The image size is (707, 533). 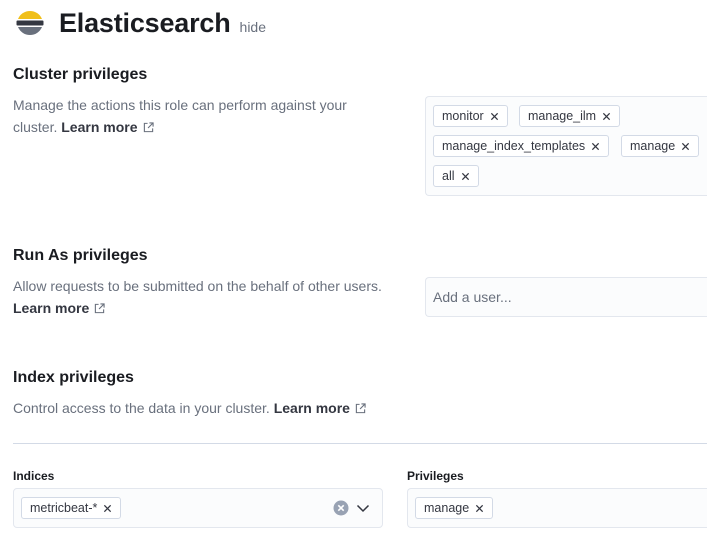 What do you see at coordinates (463, 116) in the screenshot?
I see `pill-label: monitor` at bounding box center [463, 116].